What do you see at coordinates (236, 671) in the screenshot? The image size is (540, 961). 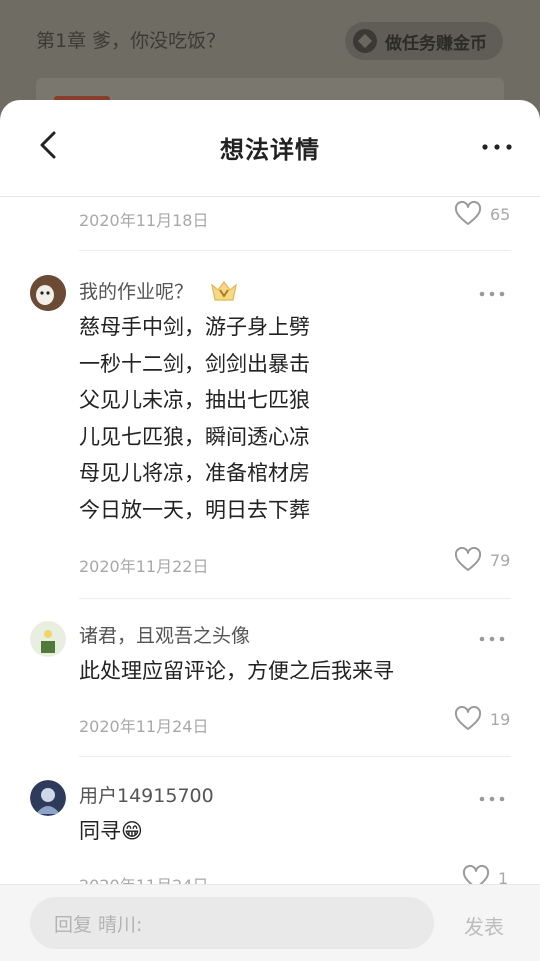 I see `comment-text: 此处理应留评论，方便之后我来寻` at bounding box center [236, 671].